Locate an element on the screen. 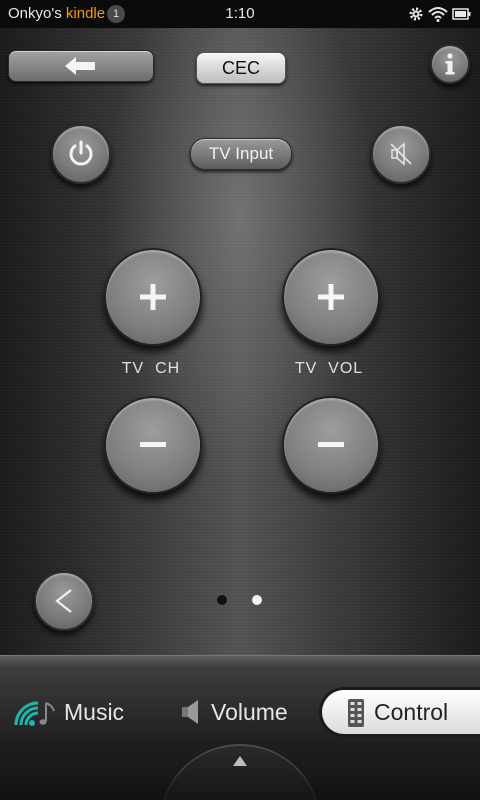 This screenshot has width=480, height=800. music-note-icon is located at coordinates (34, 713).